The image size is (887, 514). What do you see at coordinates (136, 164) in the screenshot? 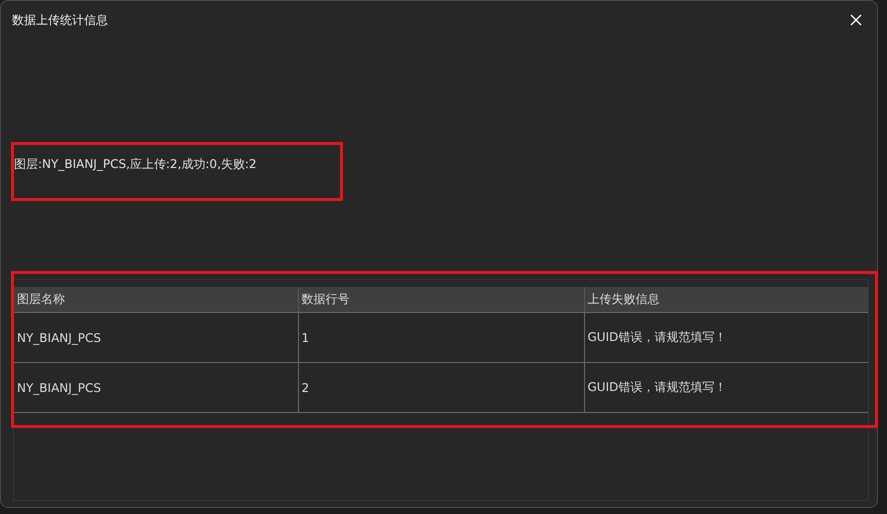
I see `summary-text: 图层:NY_BIANJ_PCS,应上传:2,成功:0,失败:2` at bounding box center [136, 164].